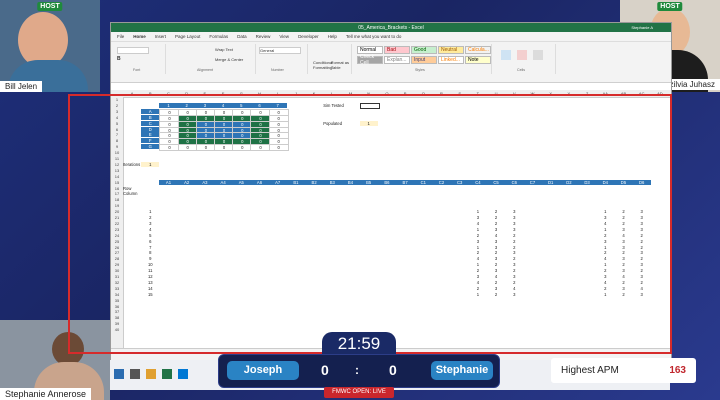  I want to click on ribbon-tab: View, so click(284, 36).